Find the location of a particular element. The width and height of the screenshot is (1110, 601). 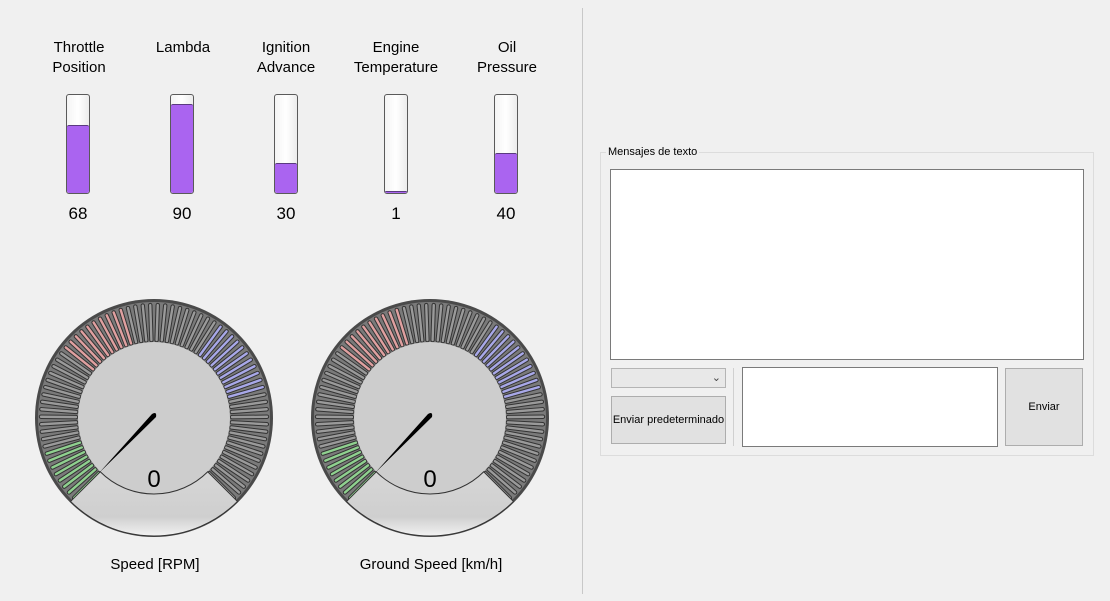

ground-speed-gauge: 0 is located at coordinates (430, 420).